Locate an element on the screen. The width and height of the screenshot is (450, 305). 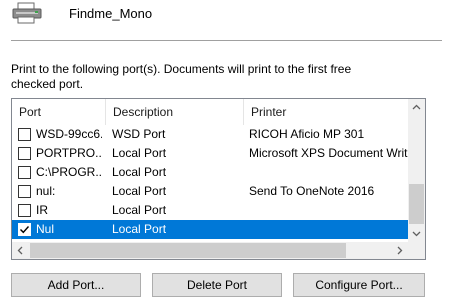
horizontal-scroll-thumb is located at coordinates (188, 250).